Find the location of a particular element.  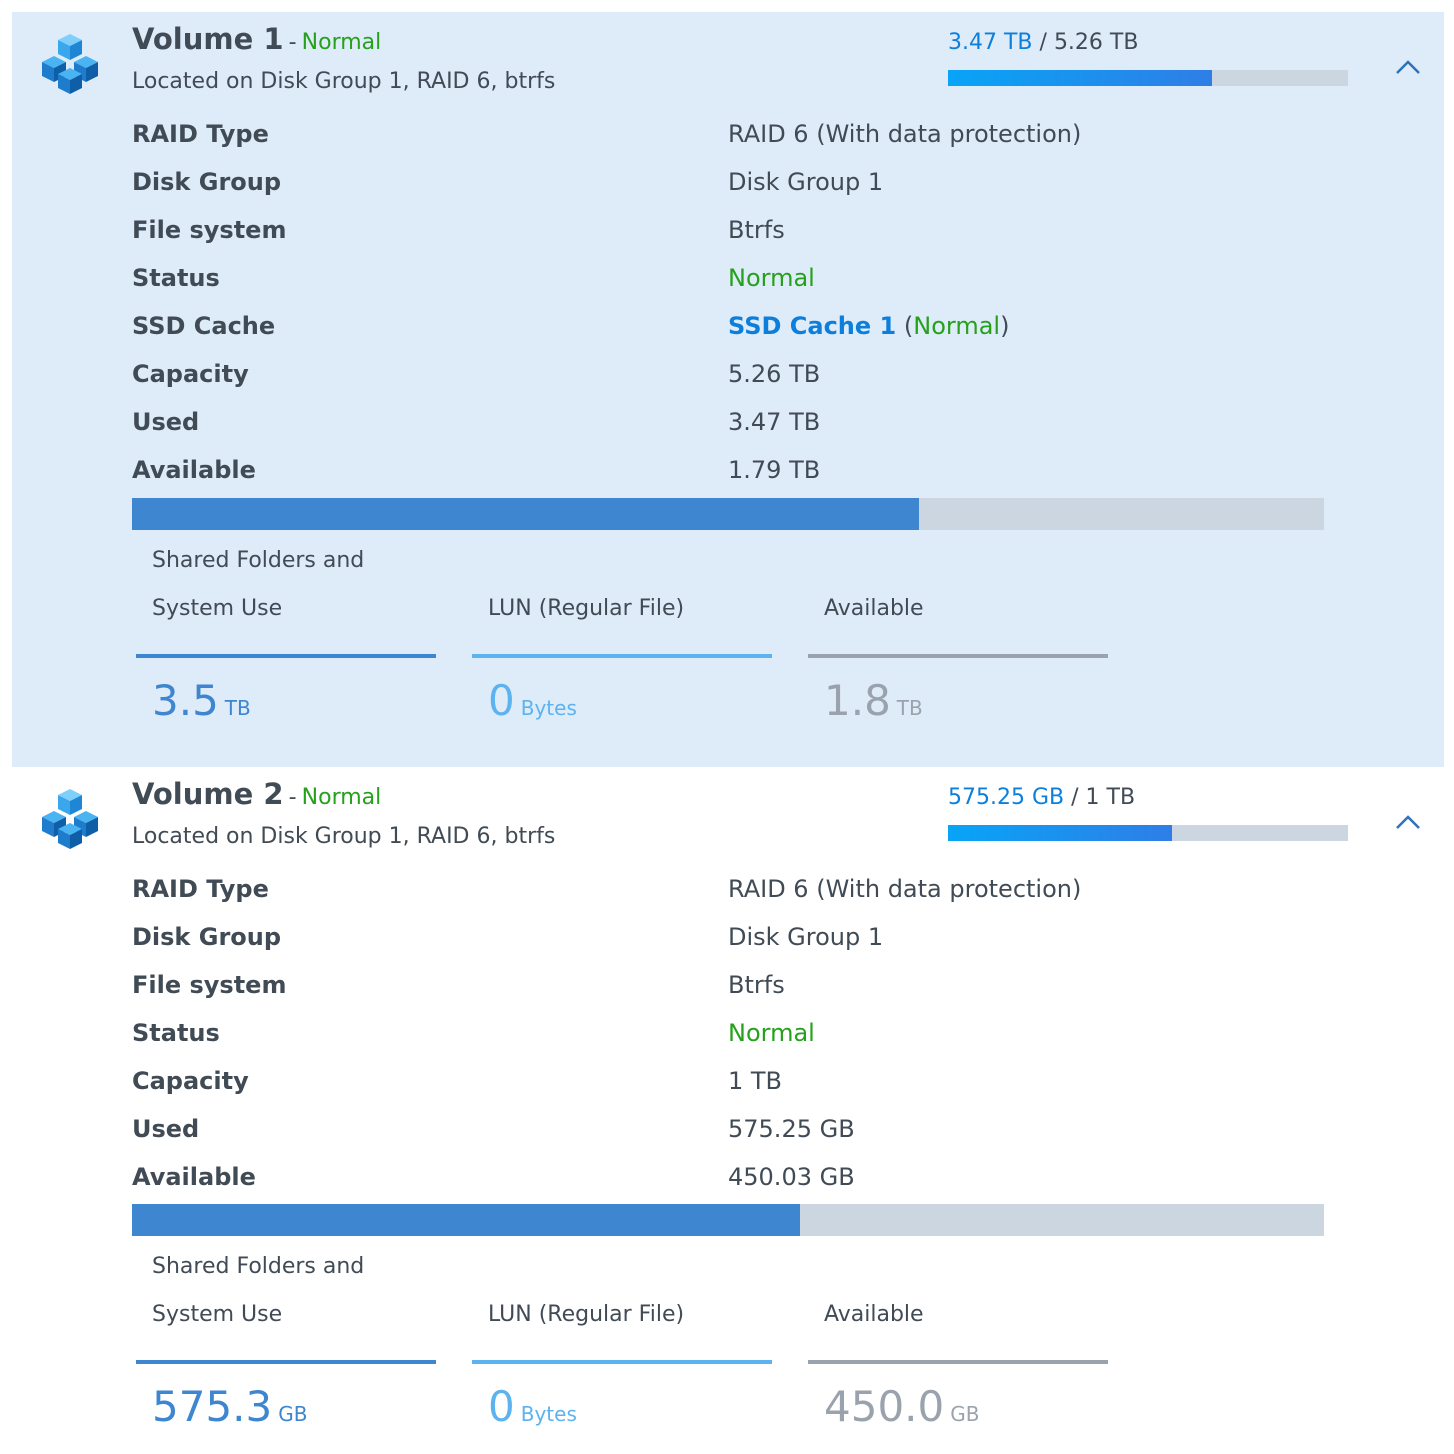

detail-row-used: Used 3.47 TB is located at coordinates (682, 424).